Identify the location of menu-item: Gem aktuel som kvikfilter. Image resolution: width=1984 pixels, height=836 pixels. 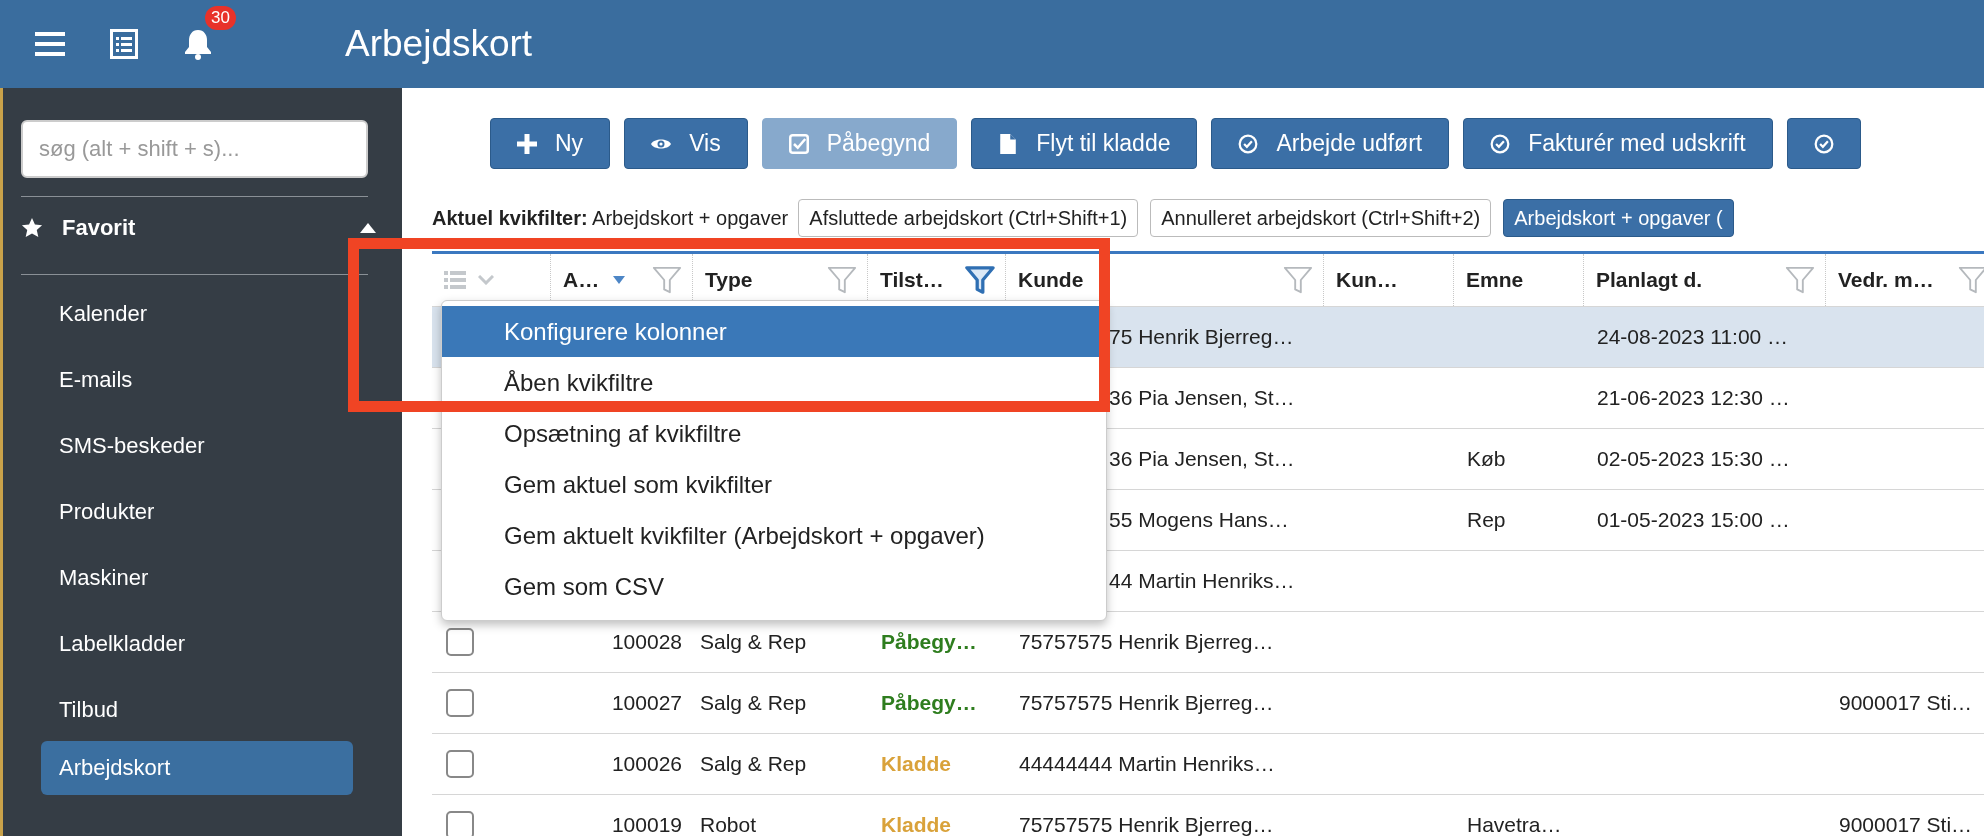
(774, 484).